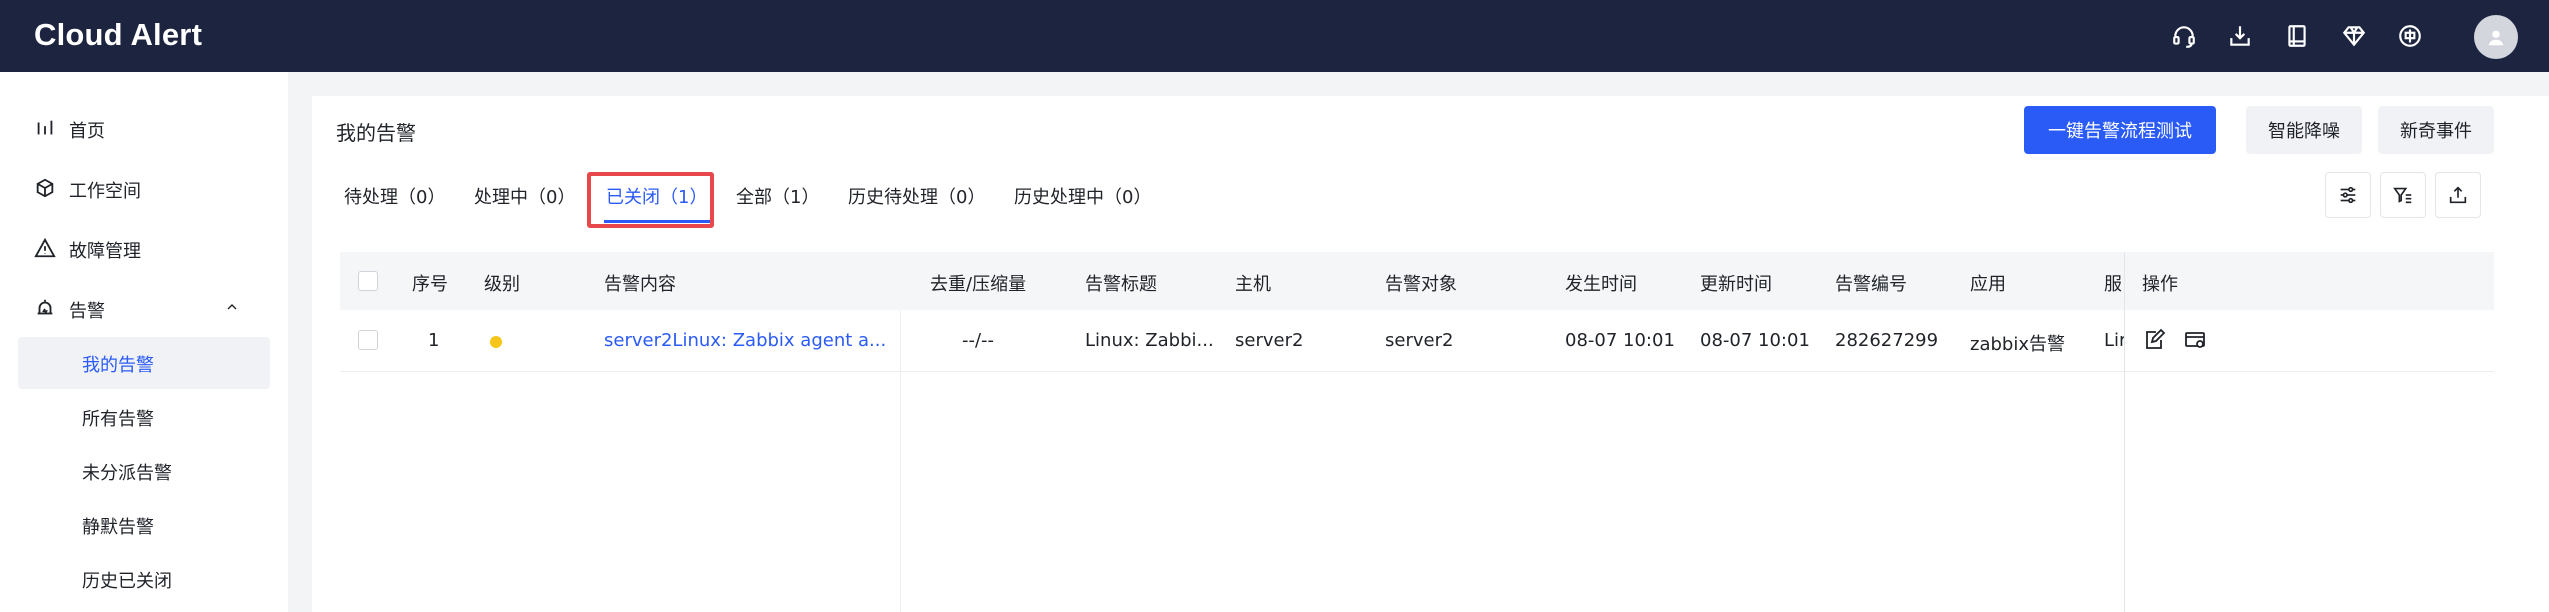 This screenshot has width=2549, height=612. I want to click on language-icon, so click(2410, 36).